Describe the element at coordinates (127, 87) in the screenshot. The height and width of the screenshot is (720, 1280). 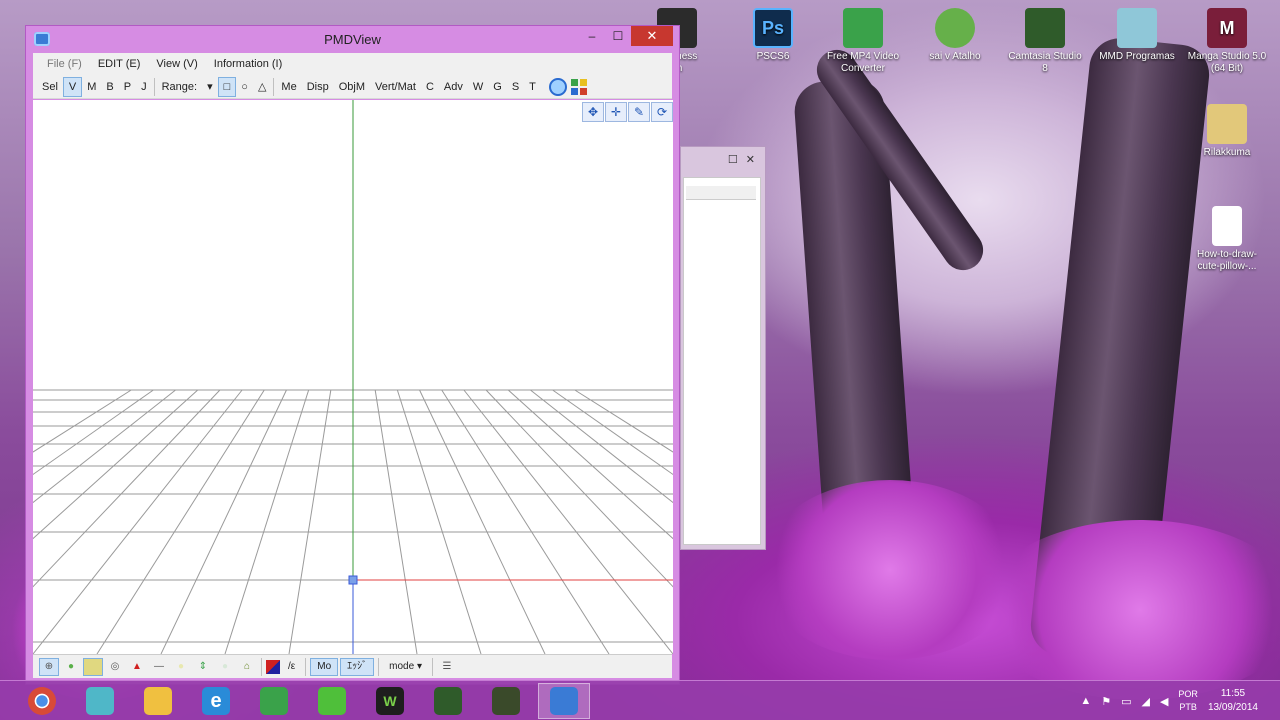
I see `p-mode-button: P` at that location.